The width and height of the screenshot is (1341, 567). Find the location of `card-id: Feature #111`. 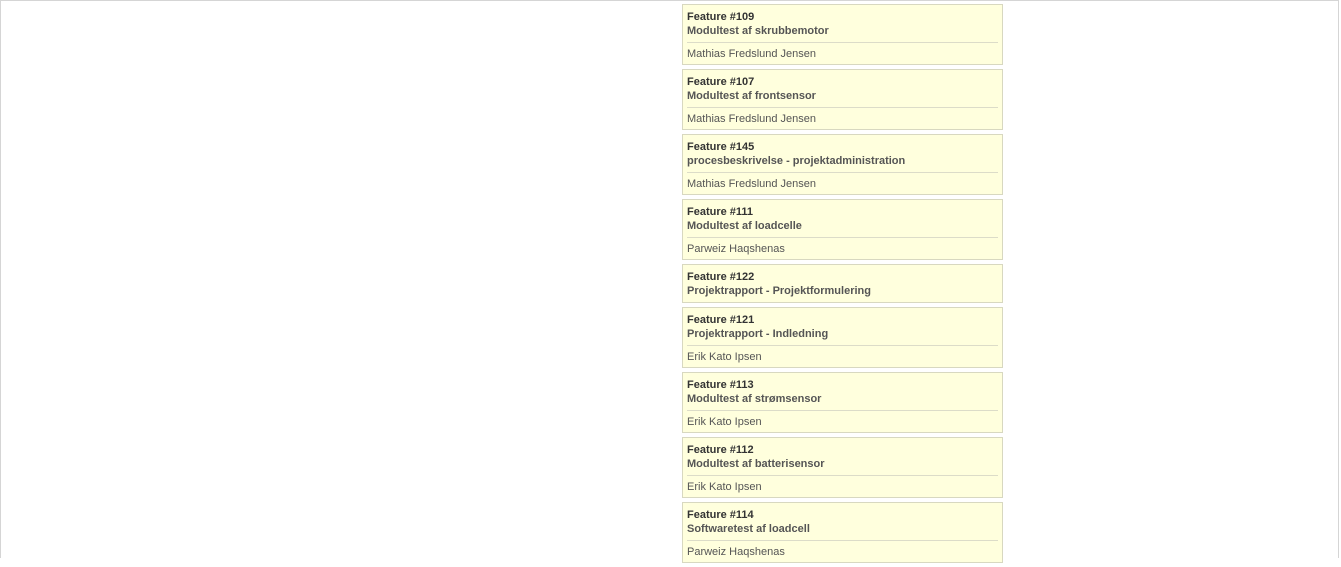

card-id: Feature #111 is located at coordinates (842, 212).